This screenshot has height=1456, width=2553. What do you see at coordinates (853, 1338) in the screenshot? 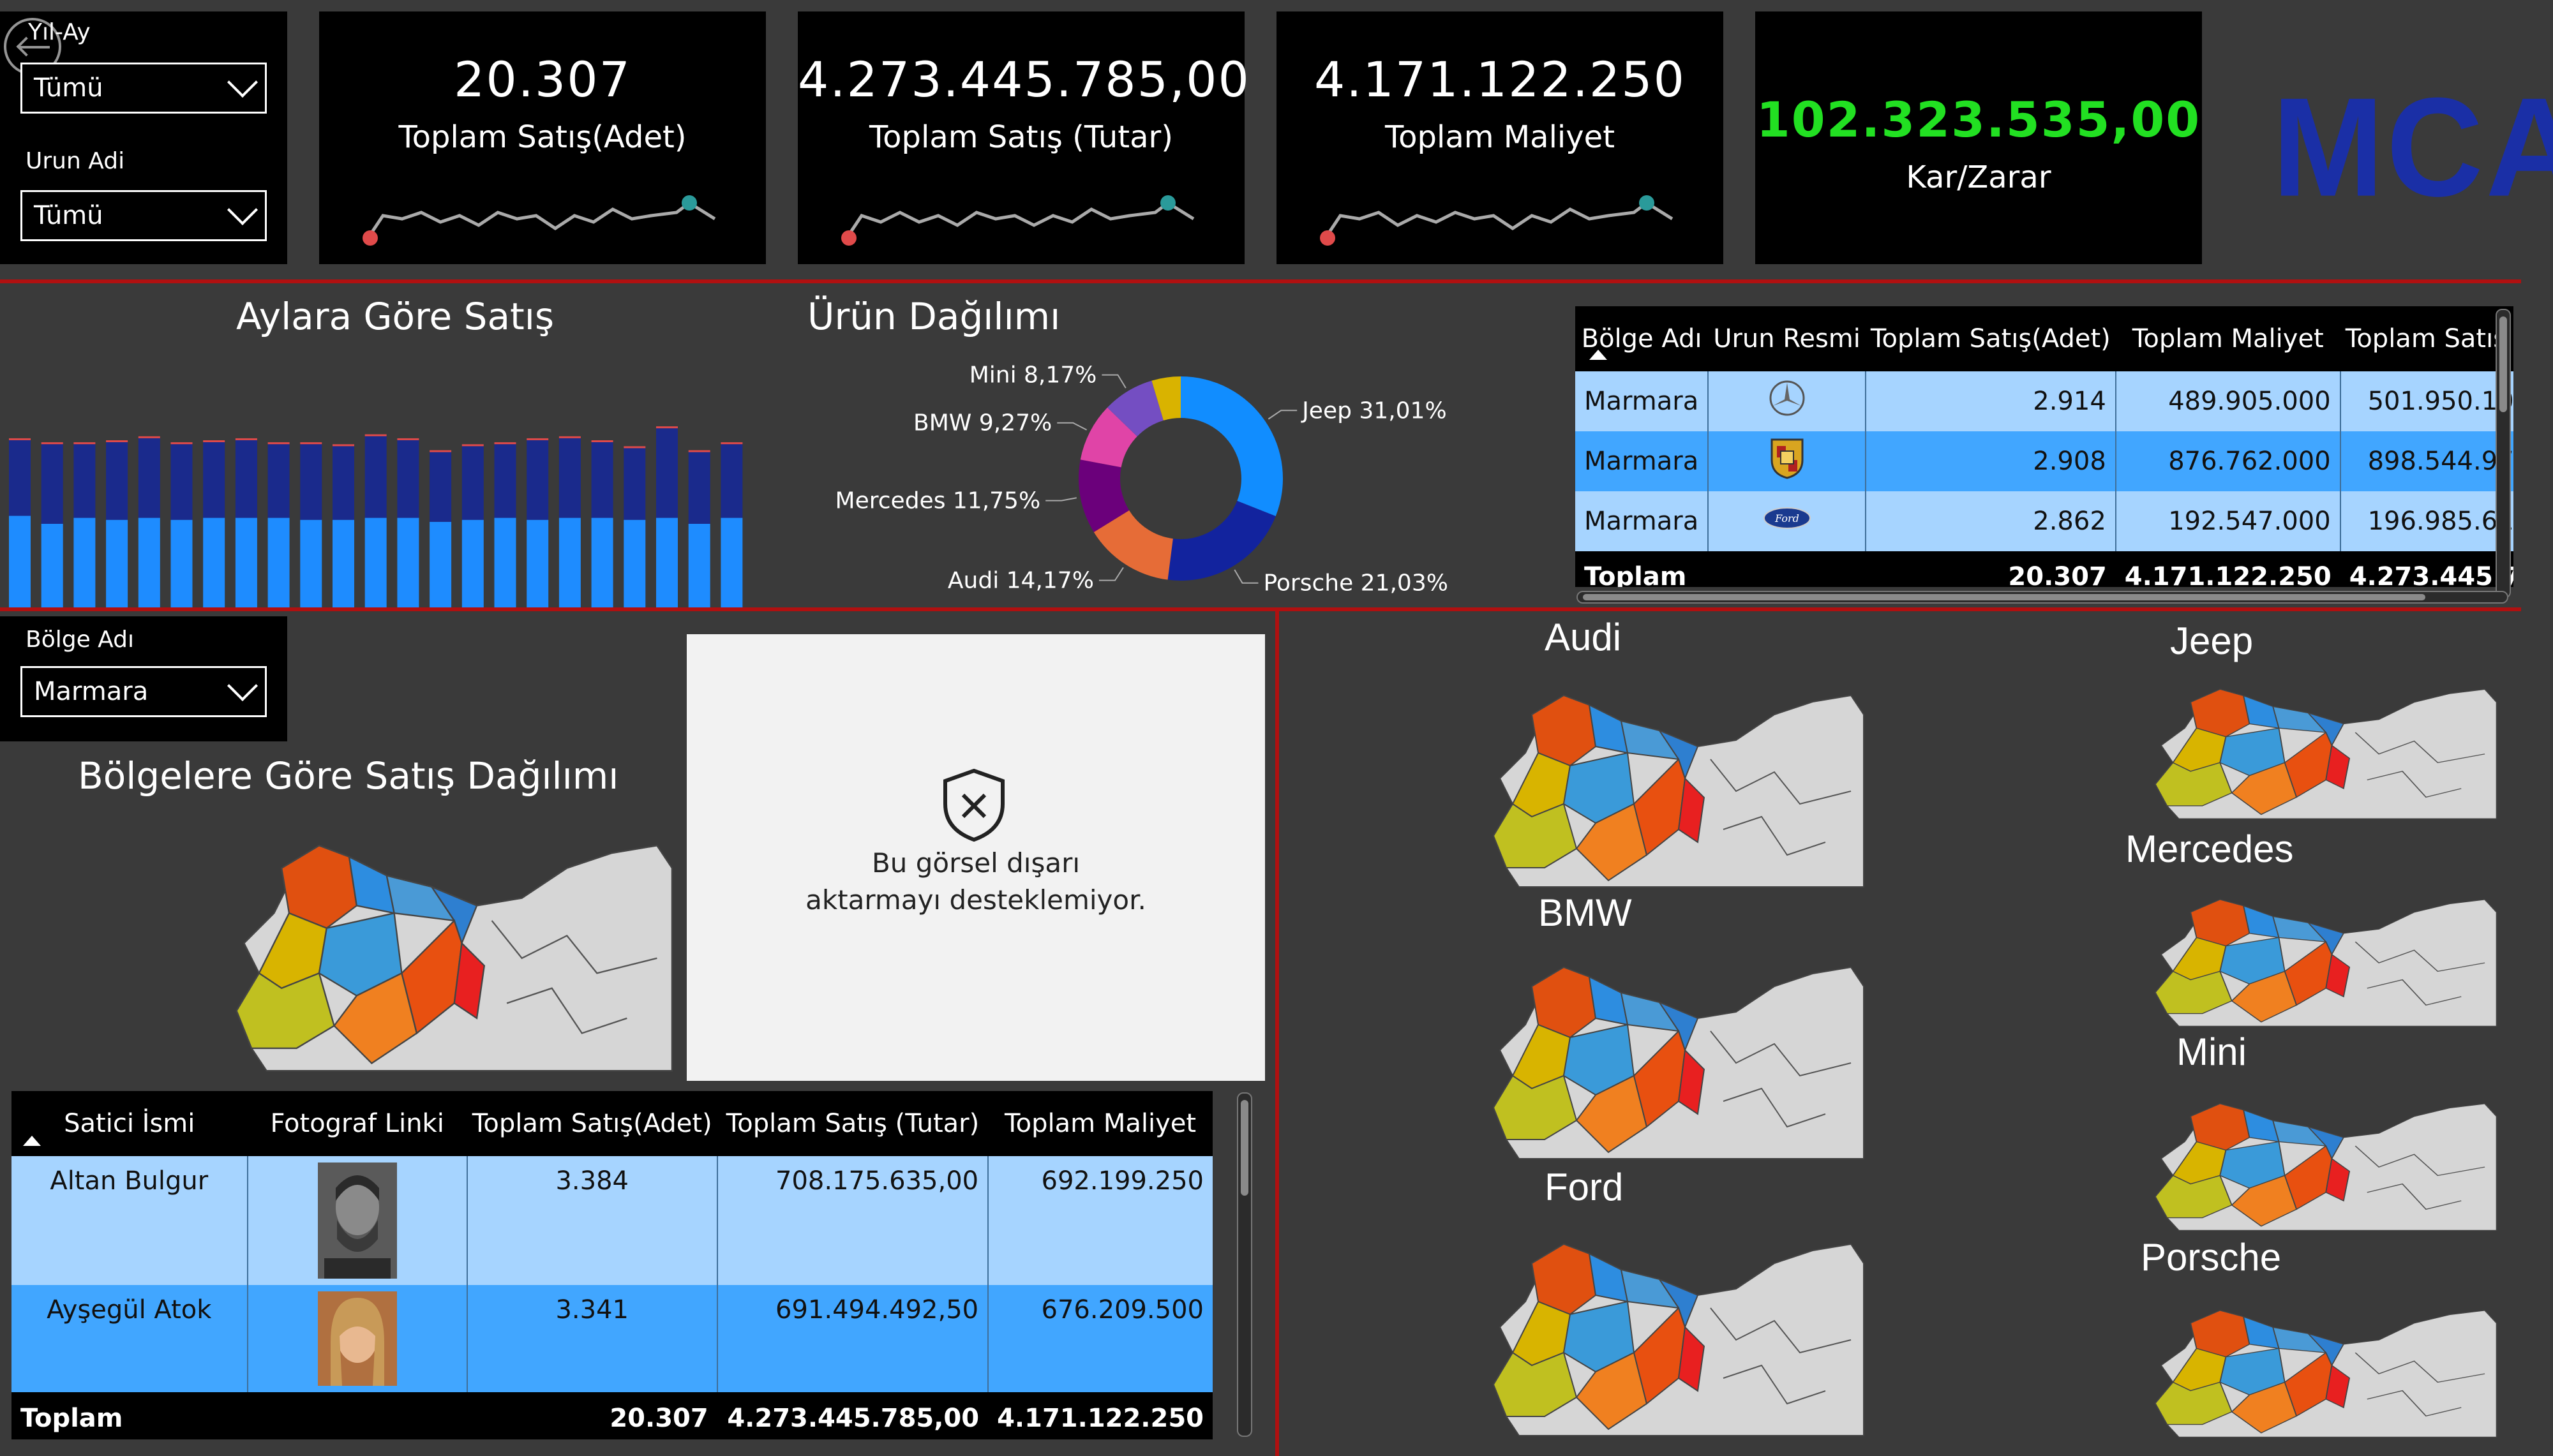
I see `sales-cell: 691.494.492,50` at bounding box center [853, 1338].